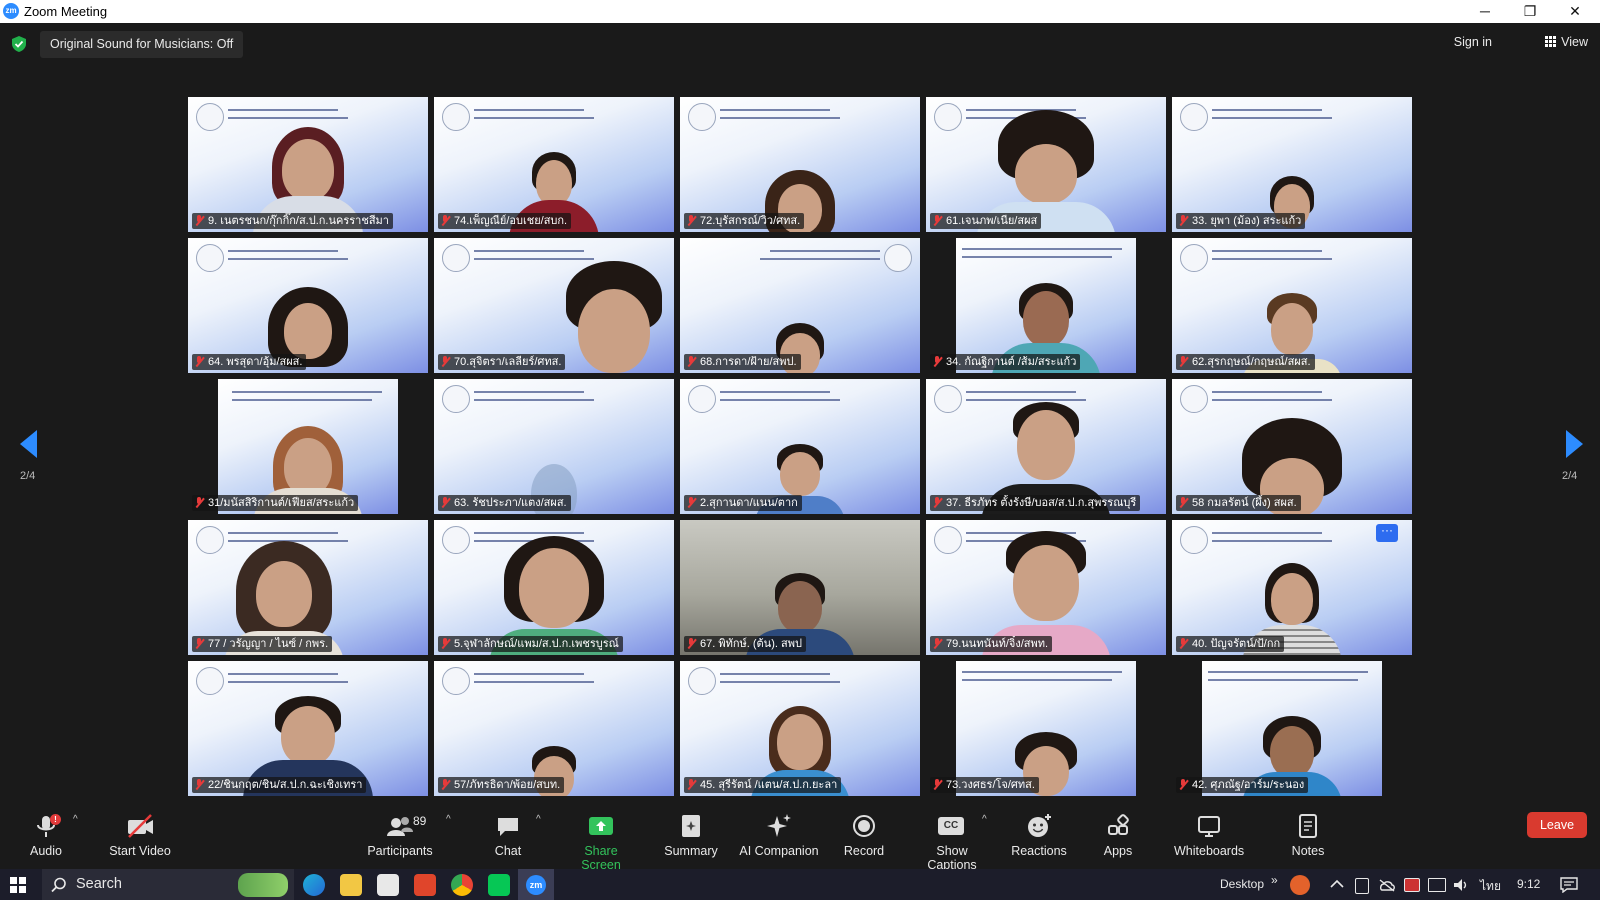 This screenshot has height=900, width=1600. I want to click on device-icon, so click(1362, 886).